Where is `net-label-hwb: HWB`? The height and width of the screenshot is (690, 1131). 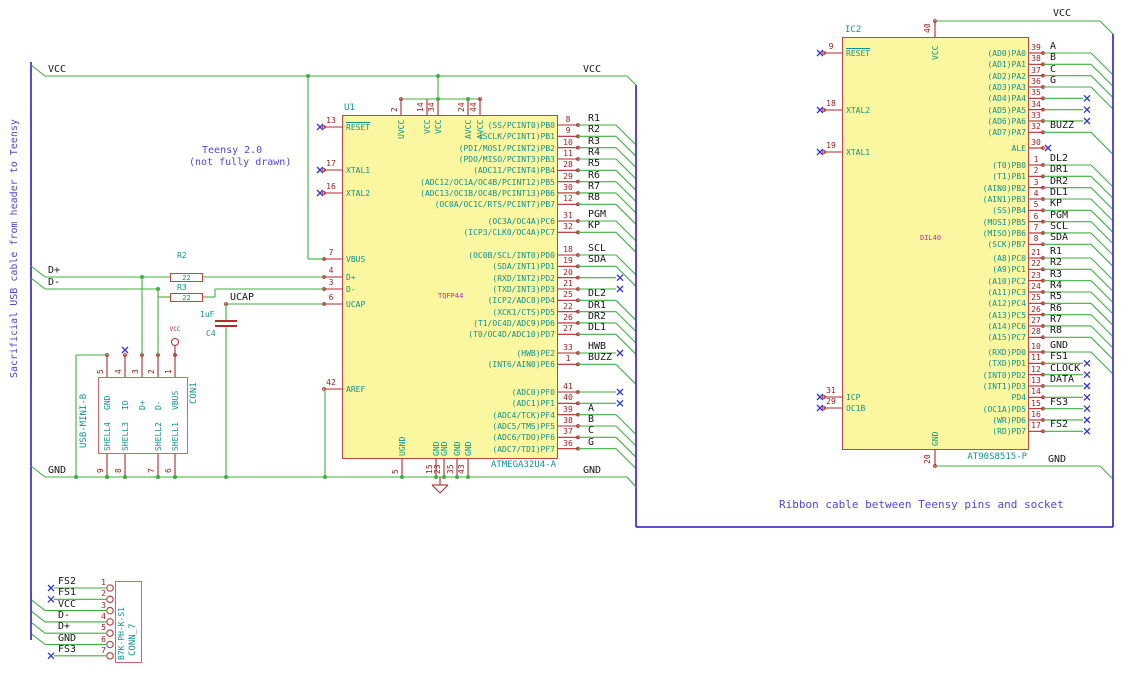 net-label-hwb: HWB is located at coordinates (597, 347).